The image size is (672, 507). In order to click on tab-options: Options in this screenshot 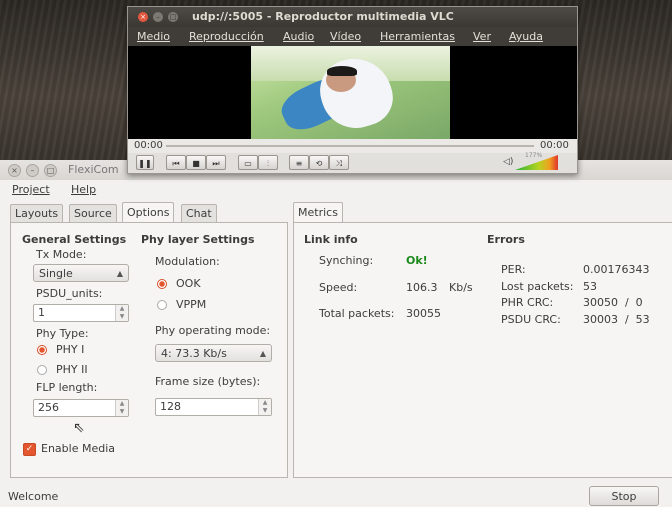, I will do `click(148, 212)`.